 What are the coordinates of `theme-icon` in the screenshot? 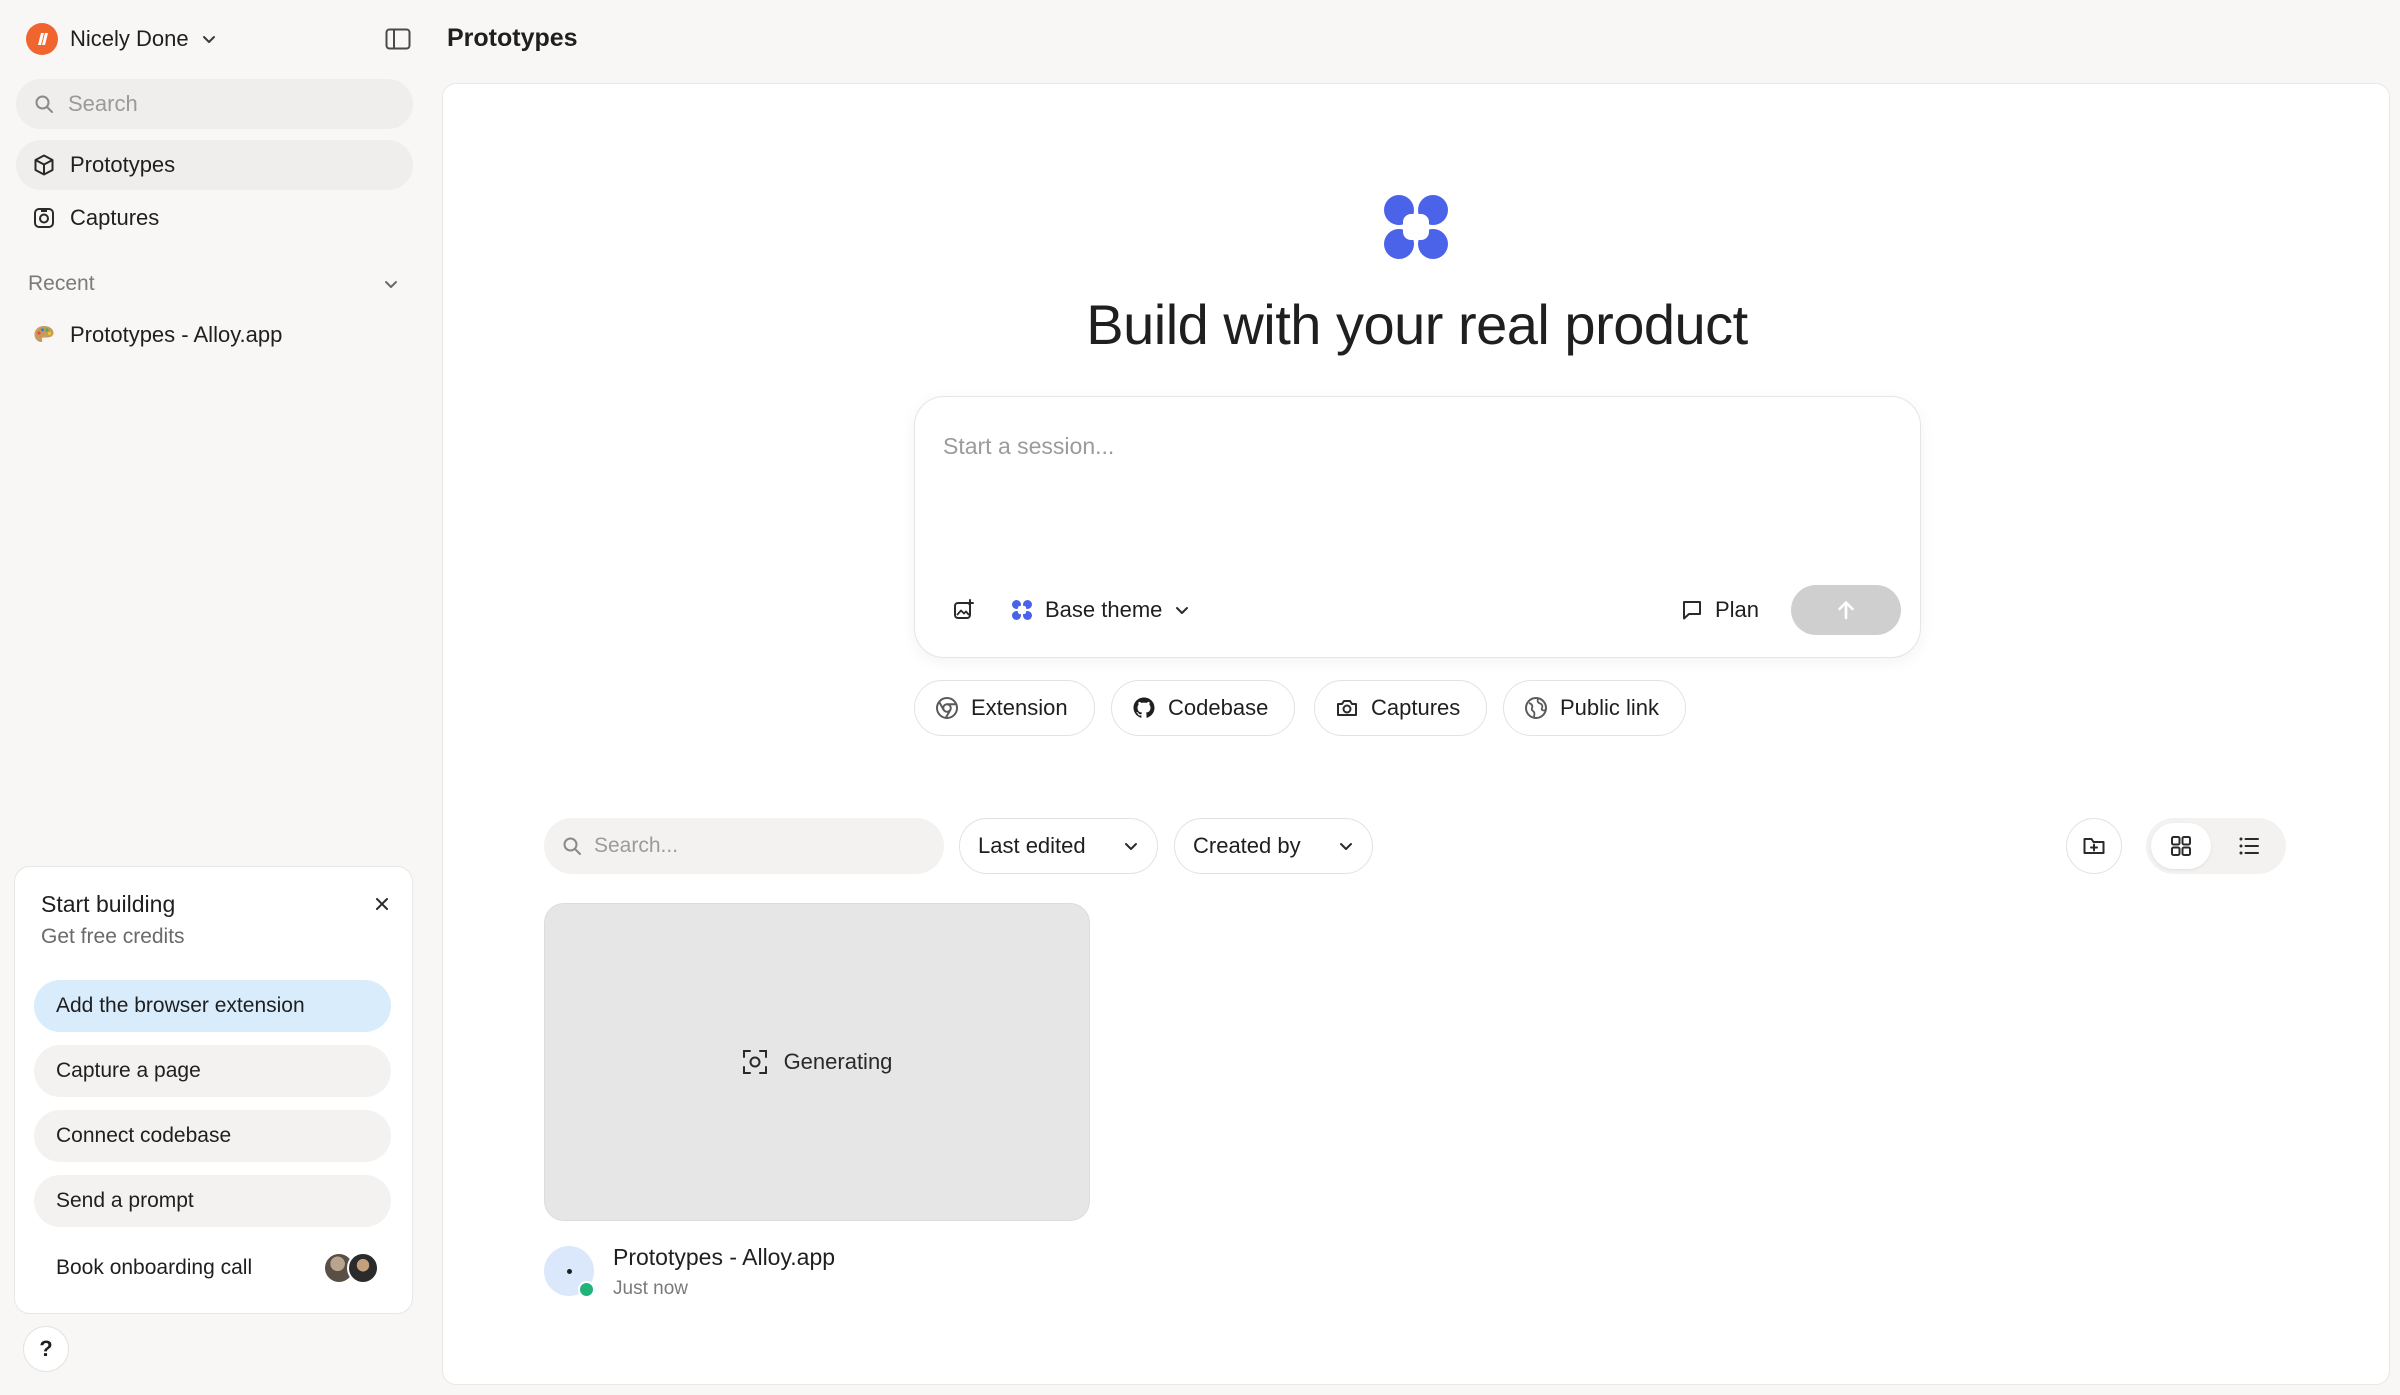 It's located at (1022, 610).